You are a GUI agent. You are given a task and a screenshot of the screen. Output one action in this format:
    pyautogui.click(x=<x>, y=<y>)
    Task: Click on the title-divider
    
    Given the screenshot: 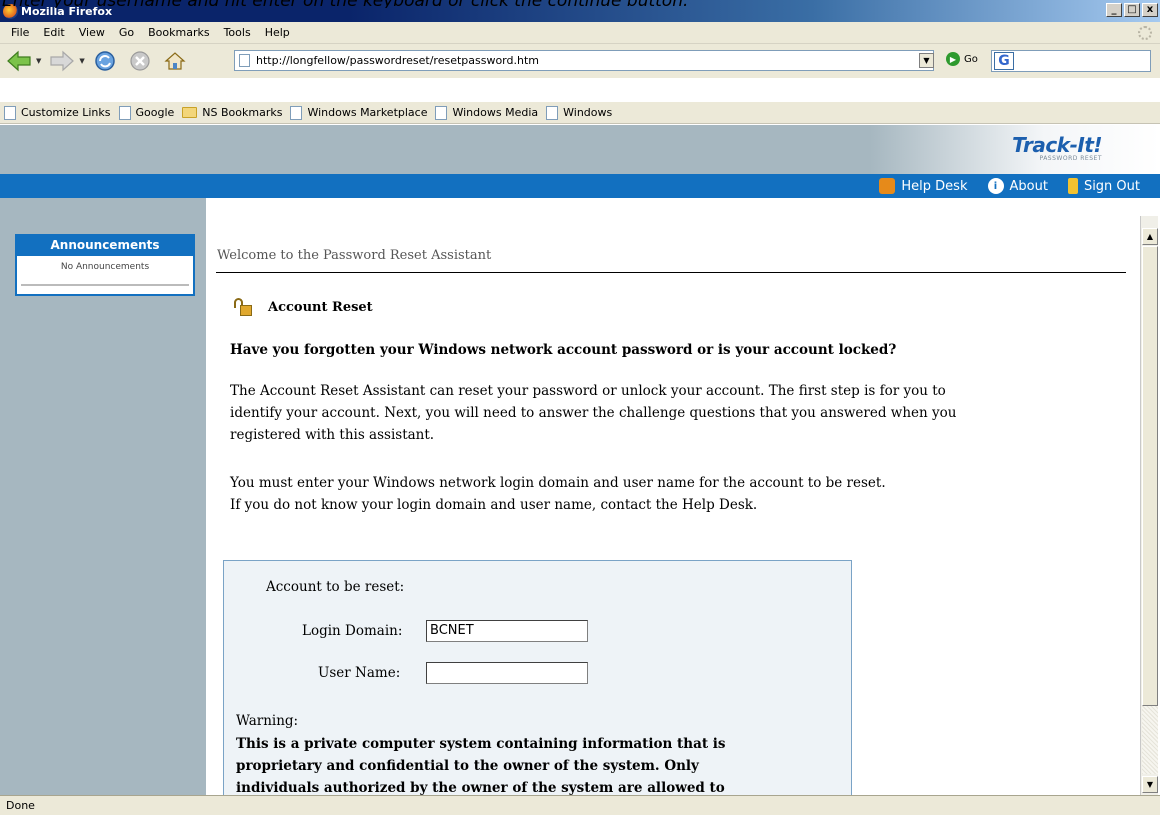 What is the action you would take?
    pyautogui.click(x=671, y=272)
    